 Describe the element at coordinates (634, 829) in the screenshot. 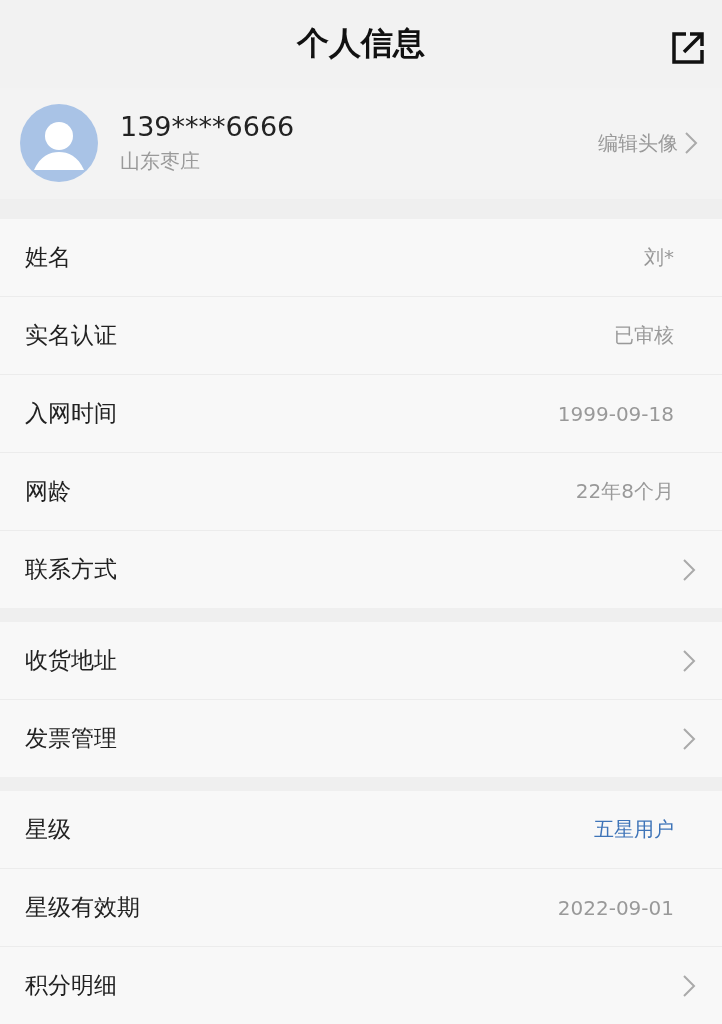

I see `row-value: 五星用户` at that location.